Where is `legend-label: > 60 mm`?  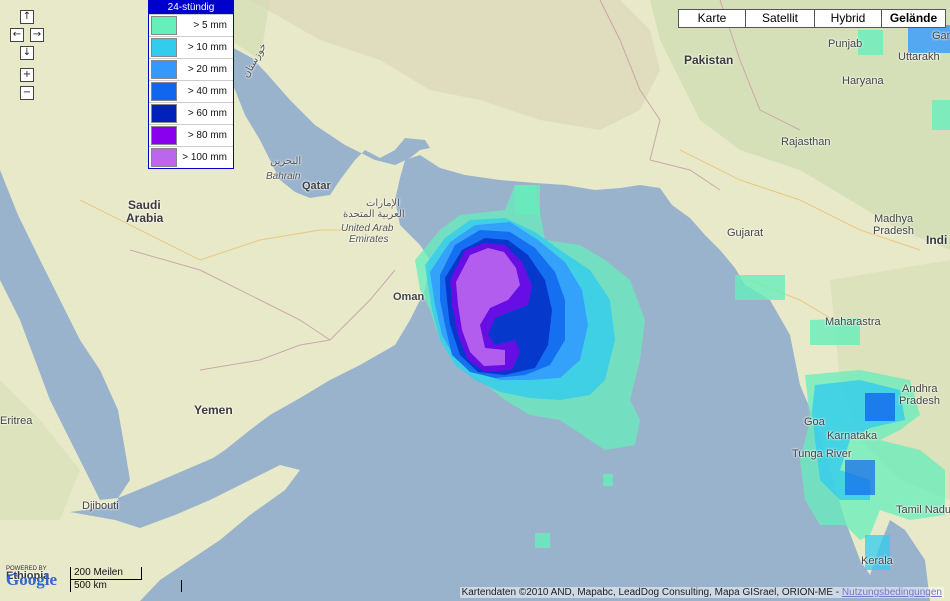
legend-label: > 60 mm is located at coordinates (207, 113).